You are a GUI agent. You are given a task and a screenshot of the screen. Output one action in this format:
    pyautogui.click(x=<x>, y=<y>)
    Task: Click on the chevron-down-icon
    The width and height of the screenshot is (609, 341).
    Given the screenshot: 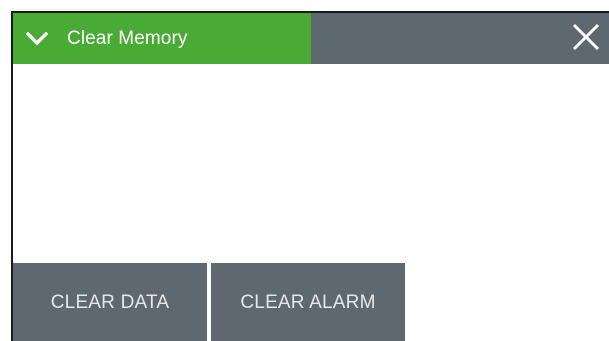 What is the action you would take?
    pyautogui.click(x=37, y=38)
    